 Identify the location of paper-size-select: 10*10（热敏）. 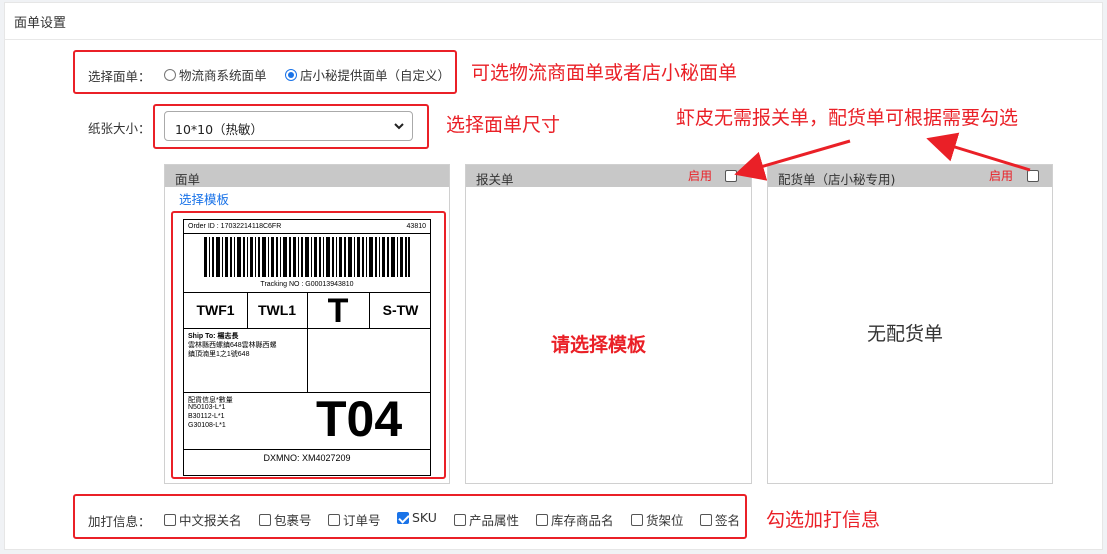
(288, 126).